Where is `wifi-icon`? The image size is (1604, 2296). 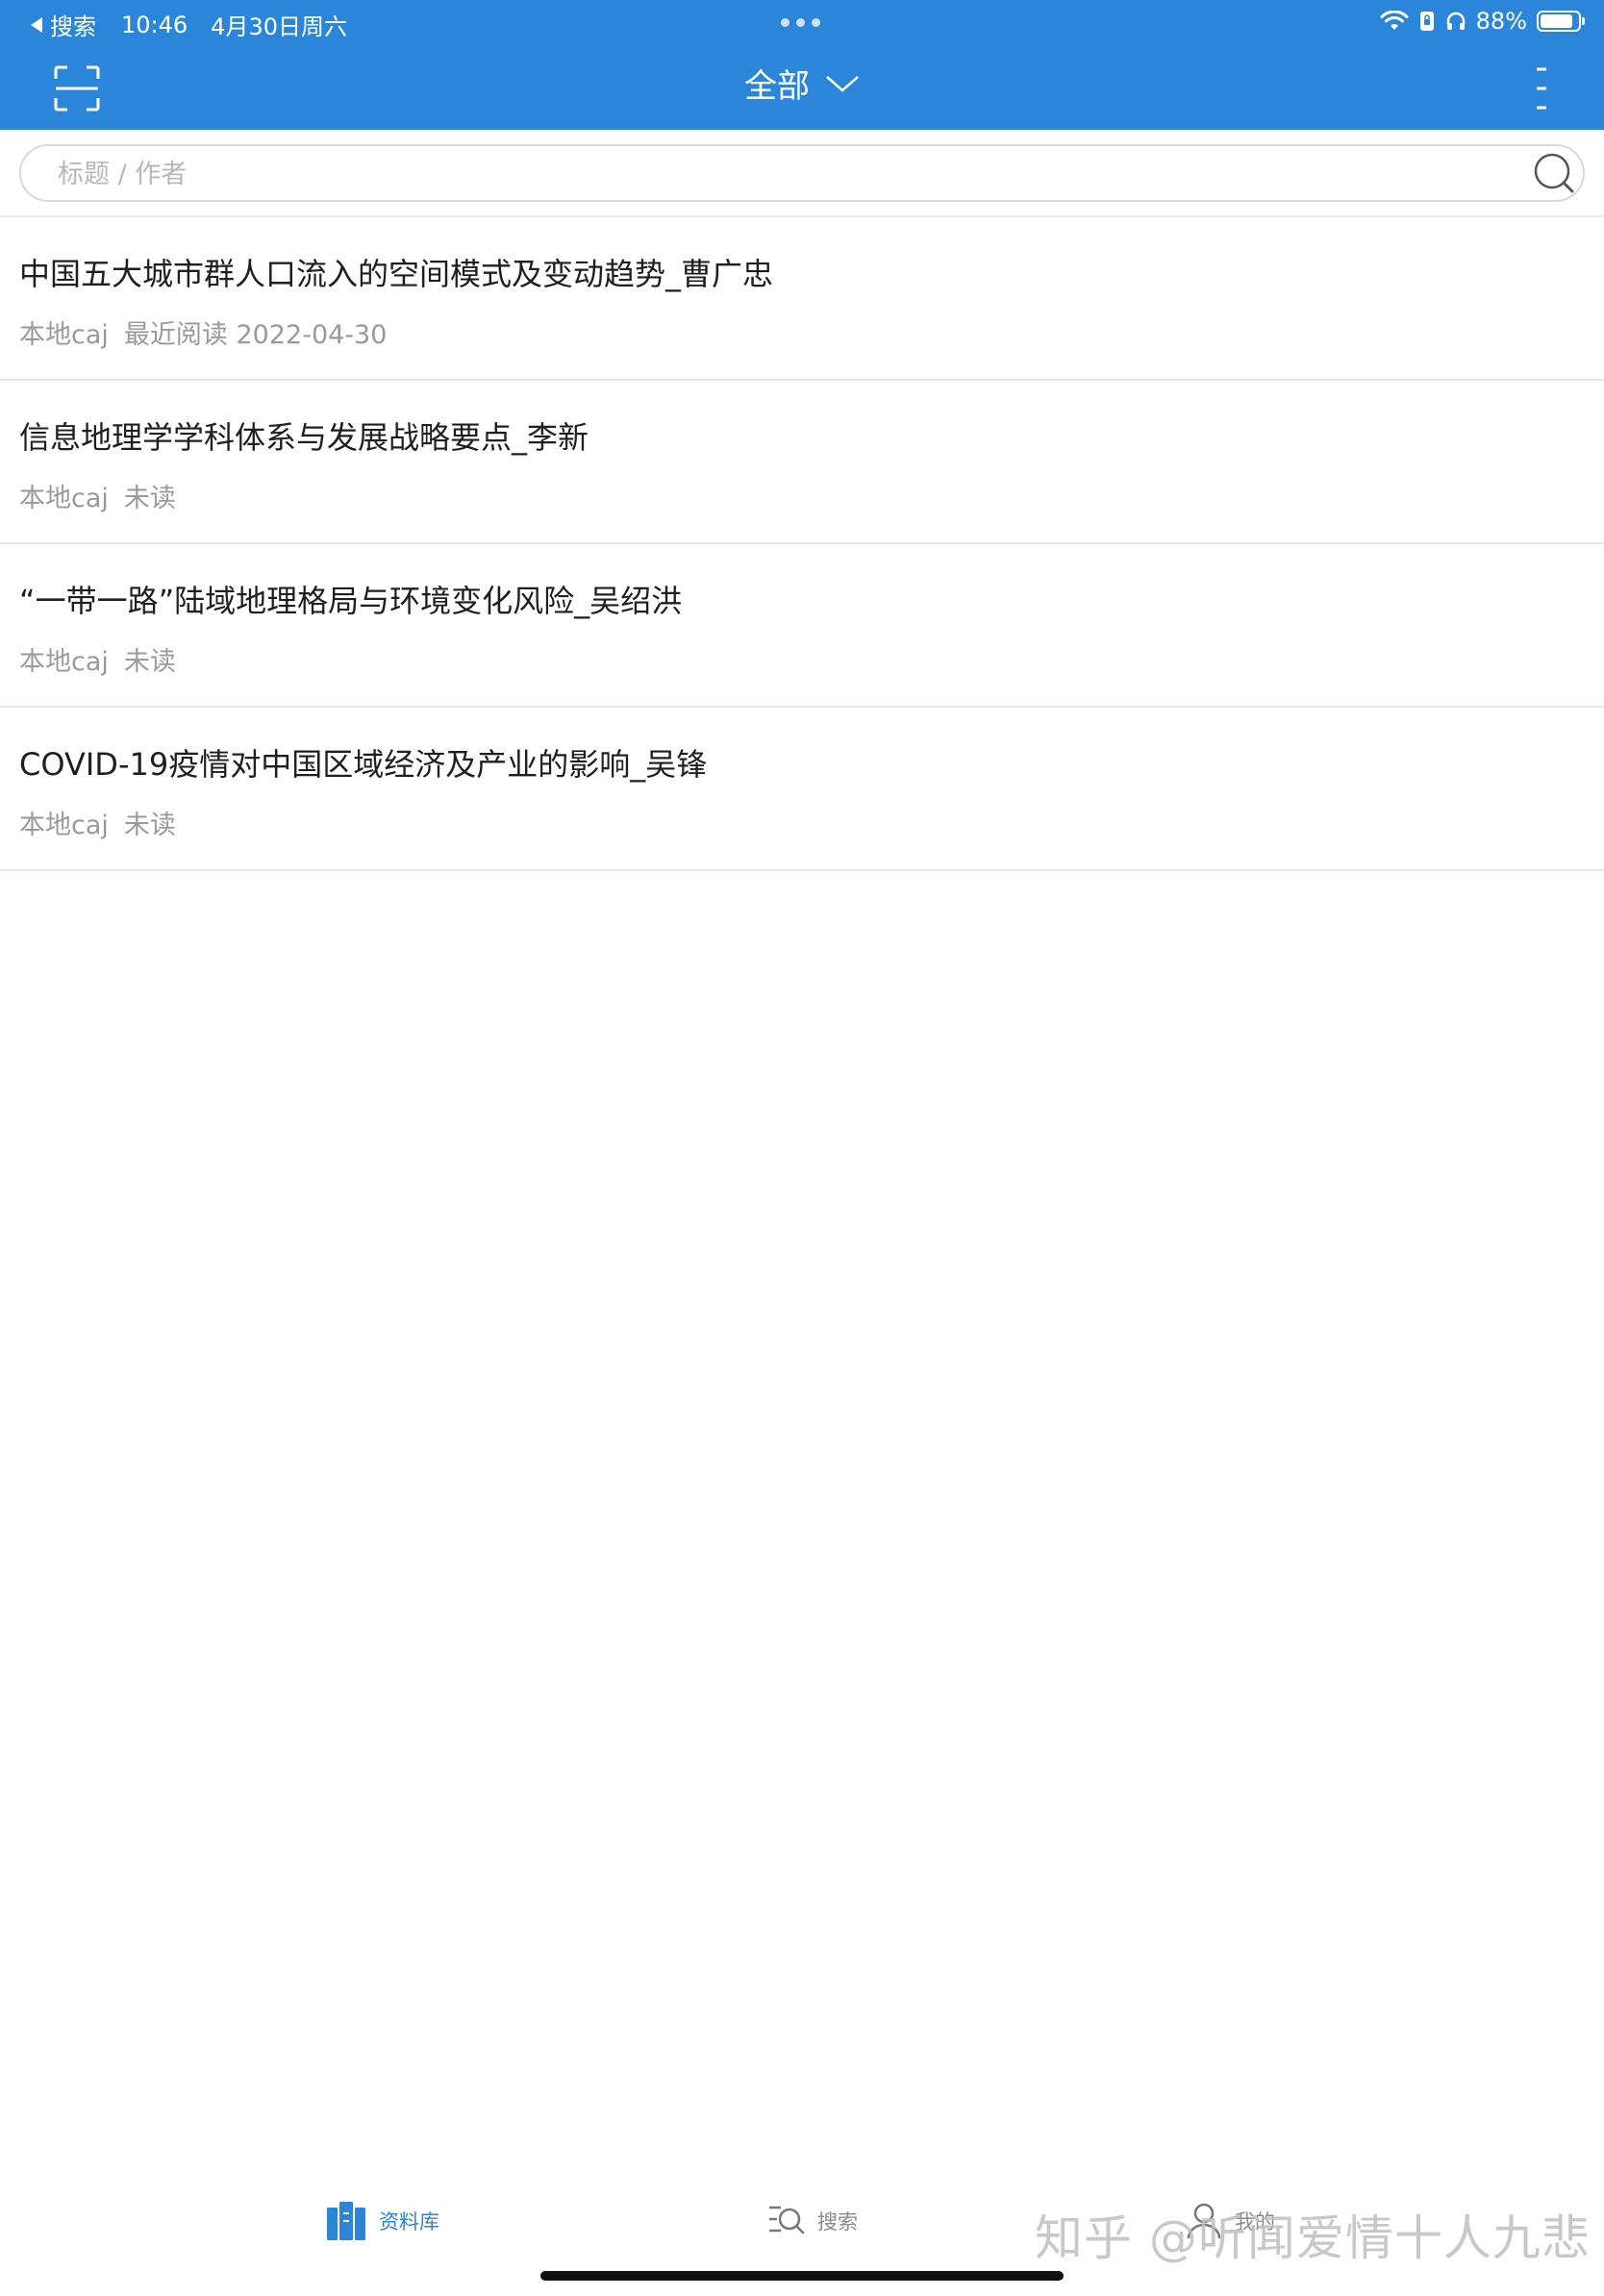
wifi-icon is located at coordinates (1394, 20).